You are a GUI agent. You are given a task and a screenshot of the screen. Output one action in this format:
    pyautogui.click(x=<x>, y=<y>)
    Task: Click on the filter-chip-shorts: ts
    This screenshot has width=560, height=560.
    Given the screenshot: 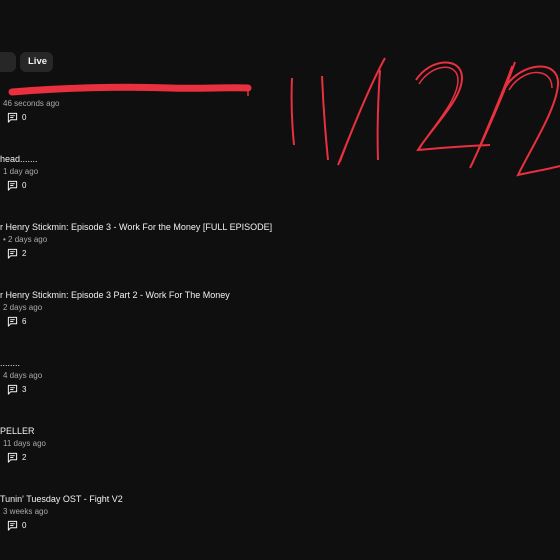 What is the action you would take?
    pyautogui.click(x=8, y=62)
    